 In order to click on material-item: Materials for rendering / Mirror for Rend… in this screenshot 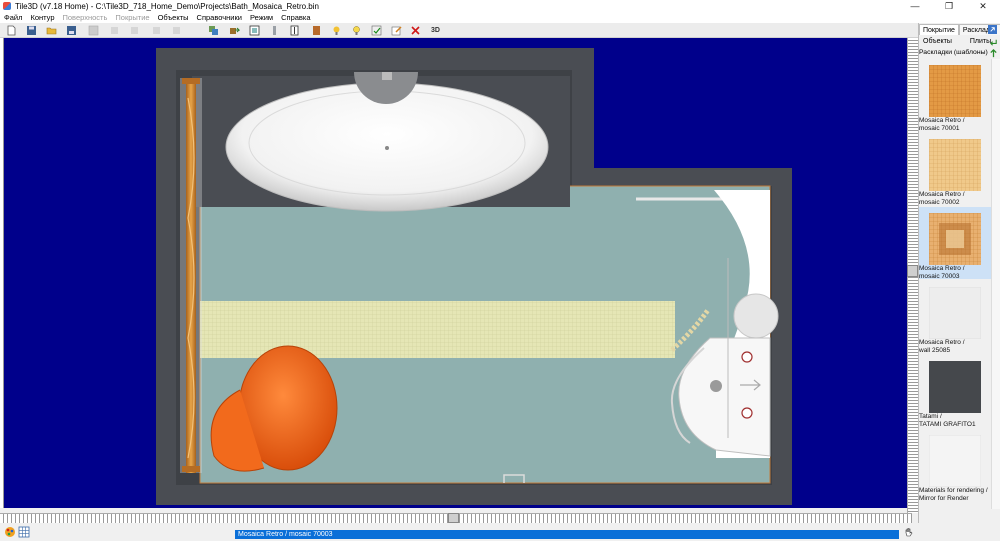, I will do `click(955, 465)`.